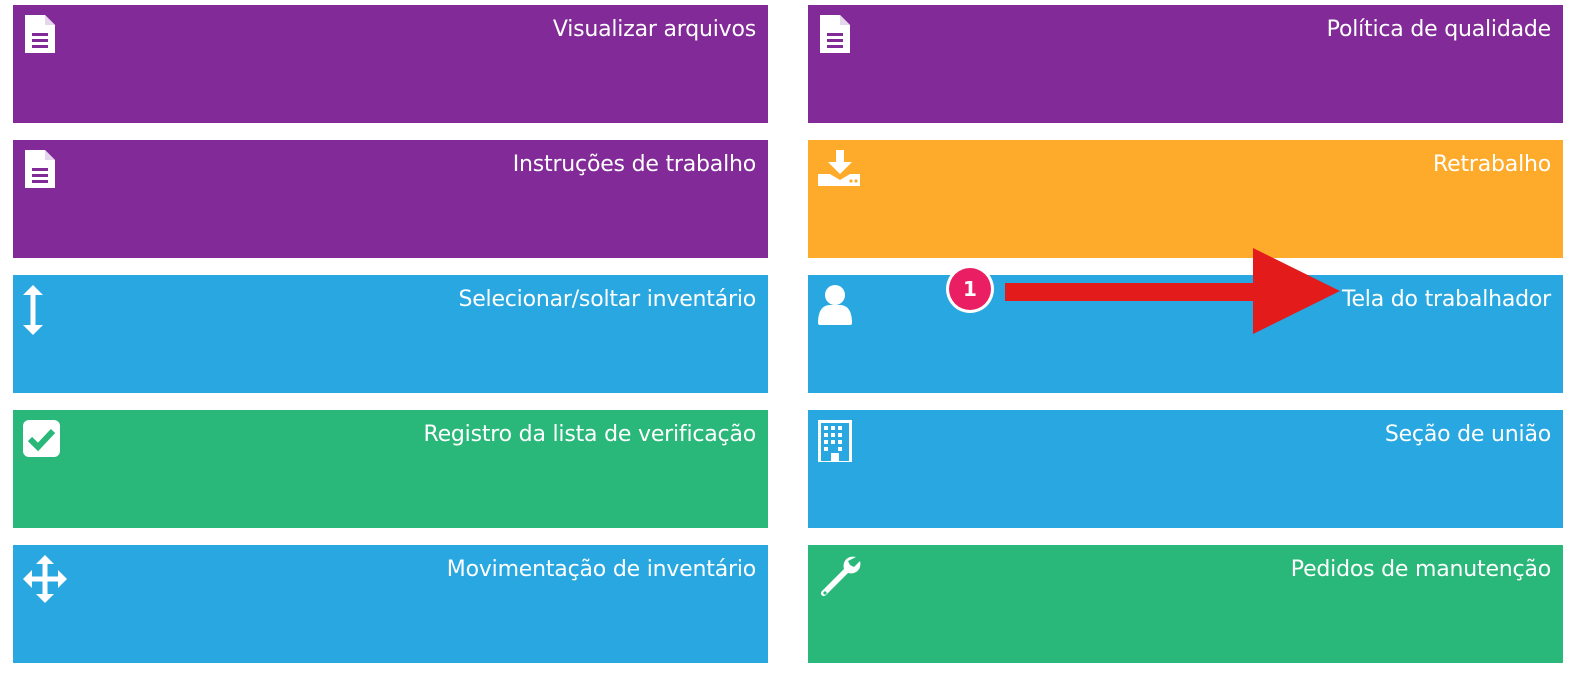  What do you see at coordinates (390, 604) in the screenshot?
I see `tile-movimentacao-de-inventario: Movimentação de inventário` at bounding box center [390, 604].